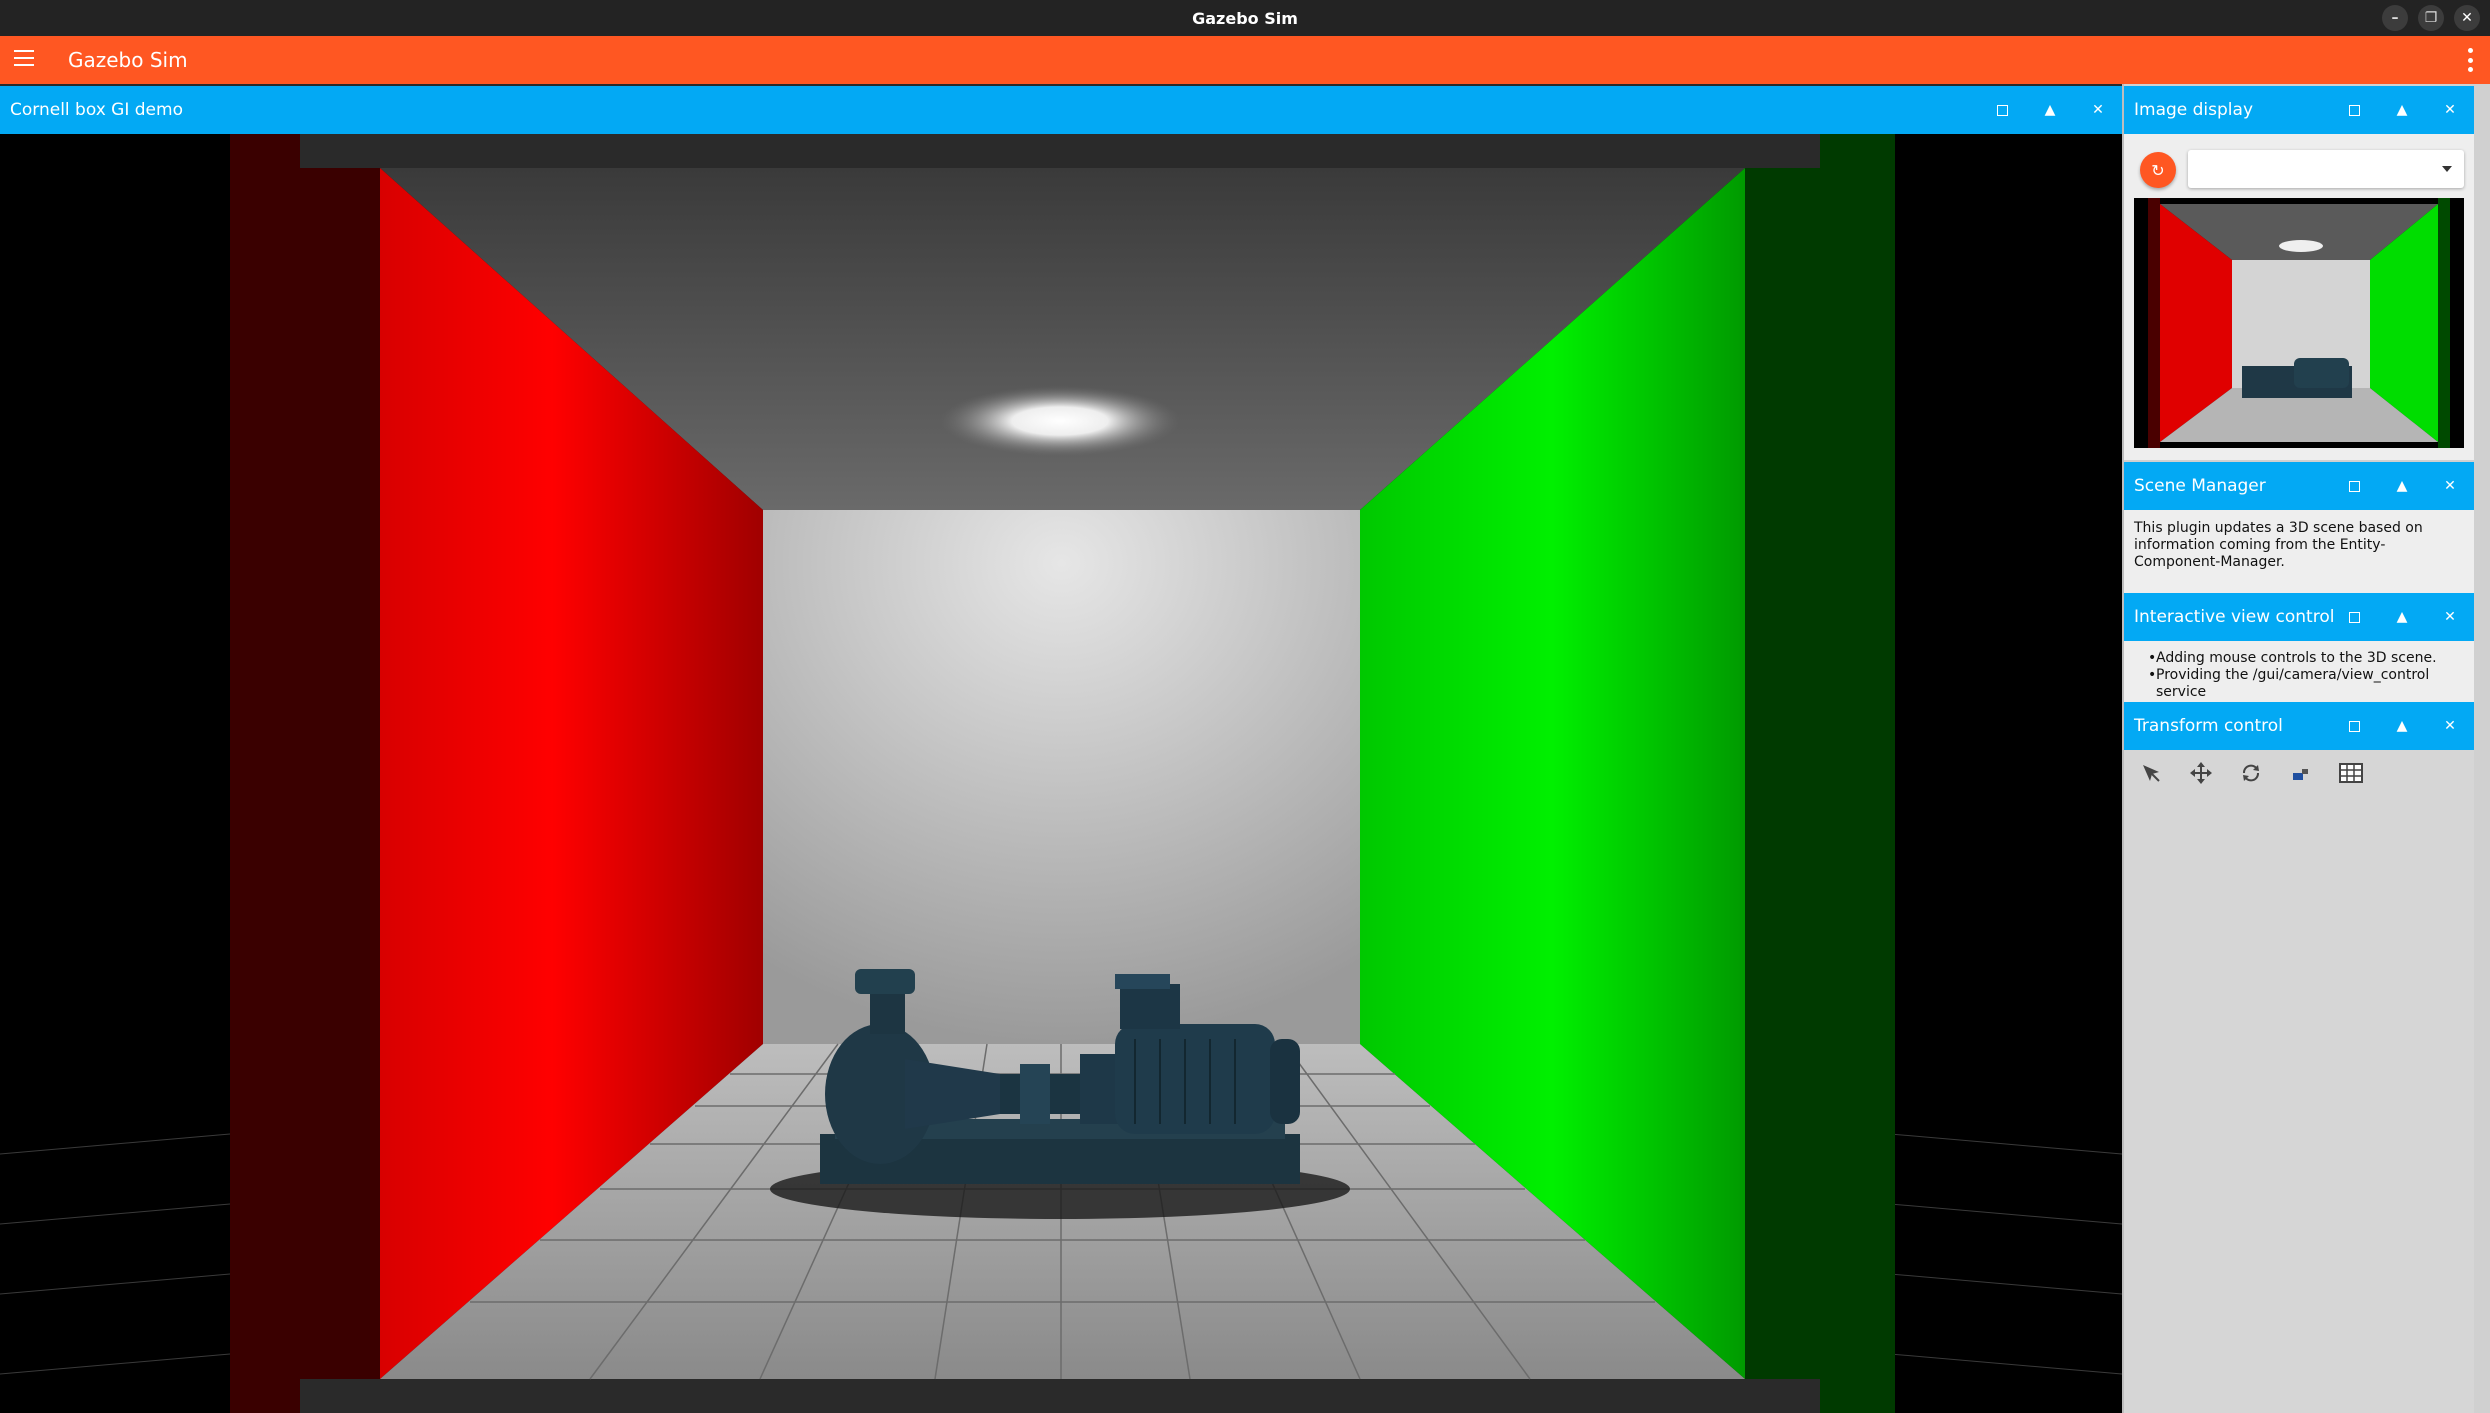  Describe the element at coordinates (2471, 60) in the screenshot. I see `more-options-icon` at that location.